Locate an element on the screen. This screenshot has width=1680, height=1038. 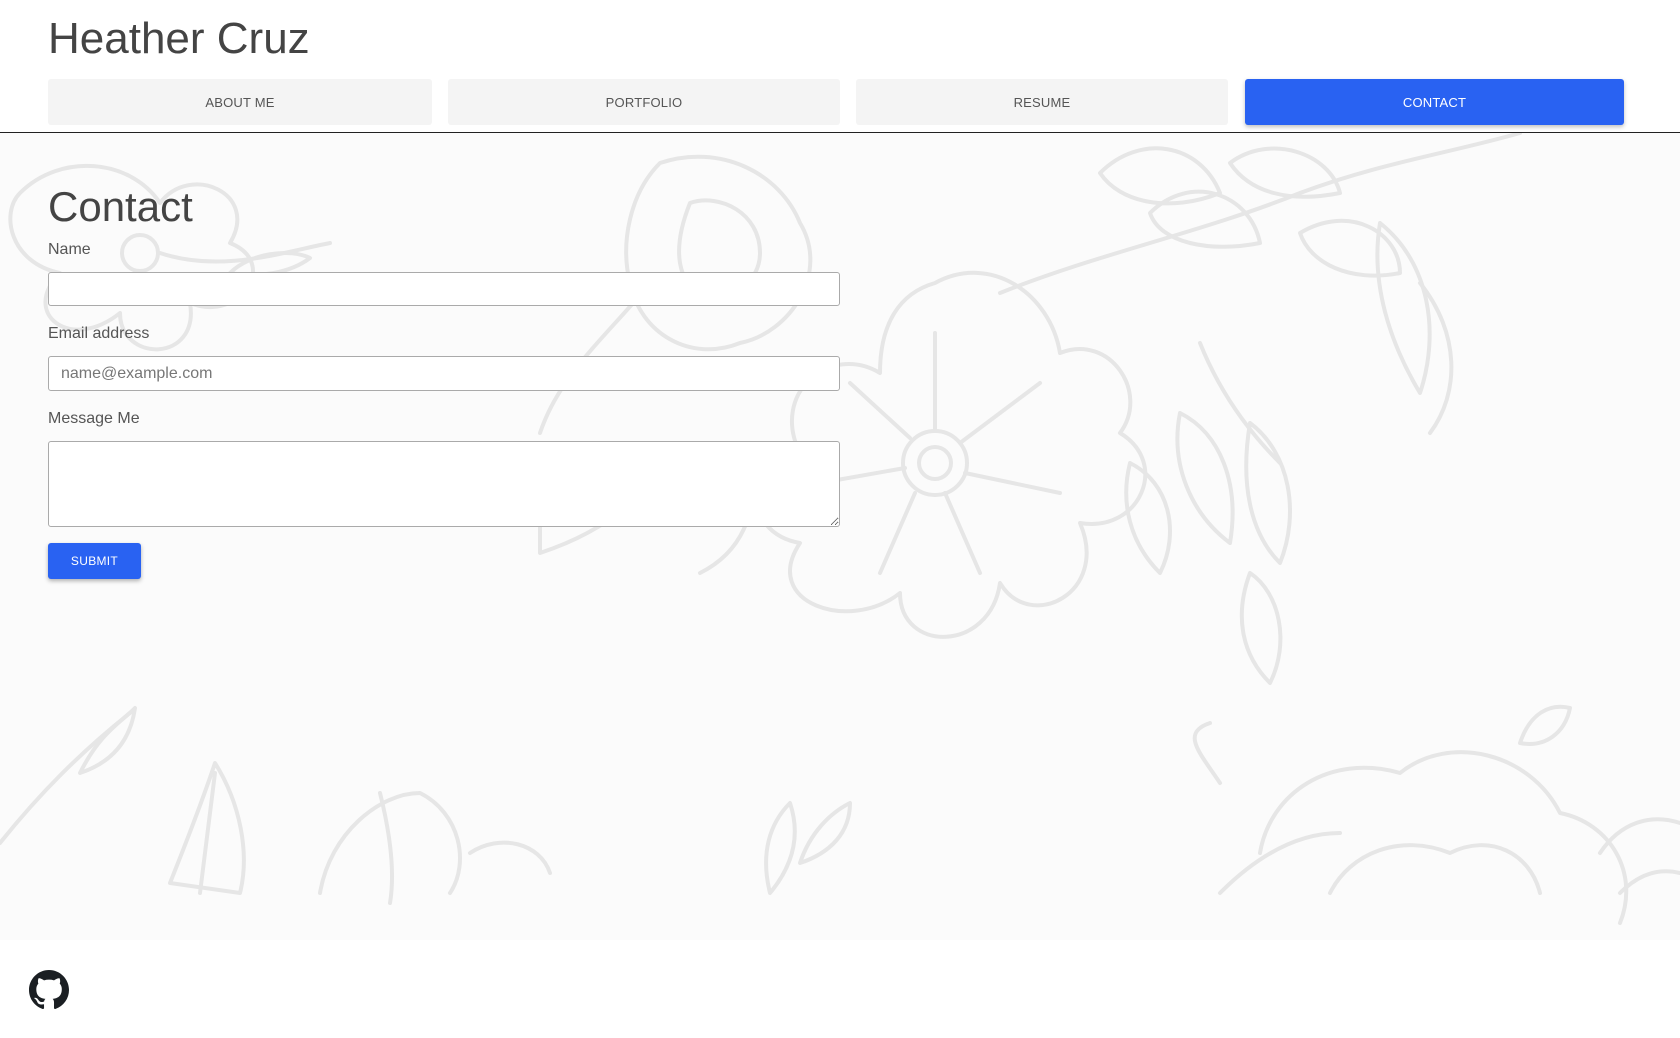
nav-tab-contact: CONTACT is located at coordinates (1434, 102).